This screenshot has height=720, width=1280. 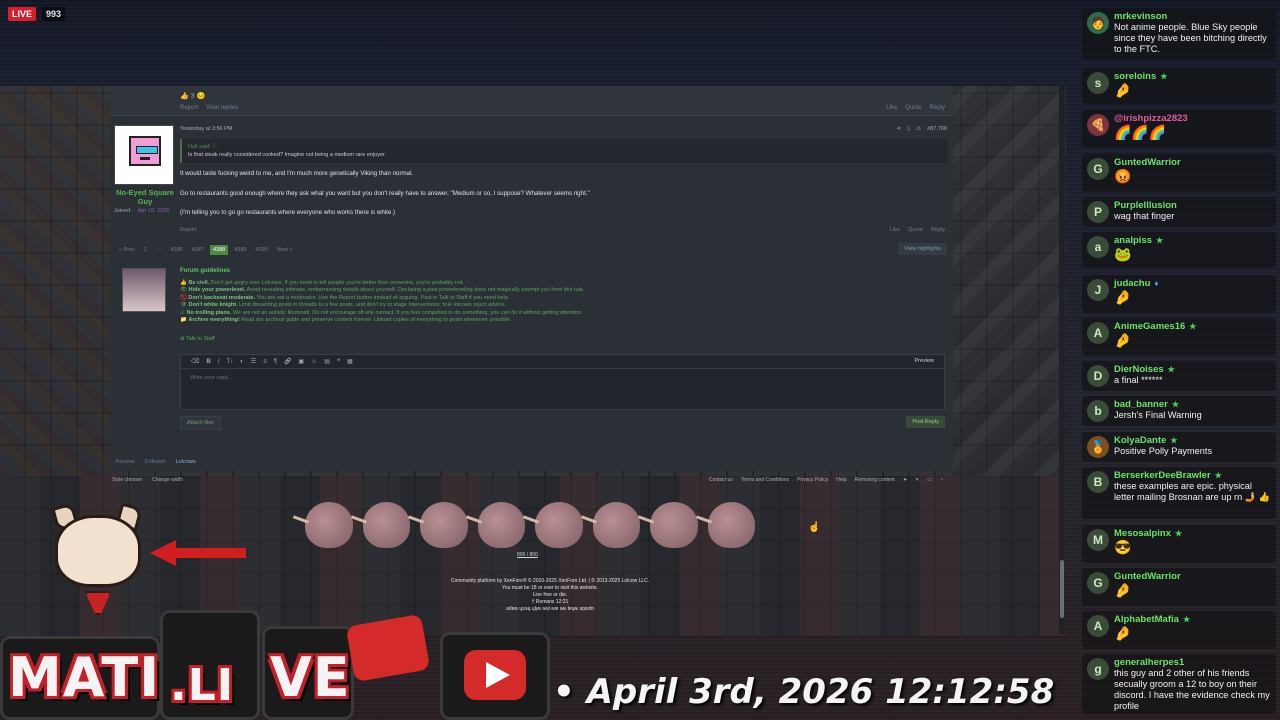 What do you see at coordinates (327, 361) in the screenshot?
I see `media-icon: ▤` at bounding box center [327, 361].